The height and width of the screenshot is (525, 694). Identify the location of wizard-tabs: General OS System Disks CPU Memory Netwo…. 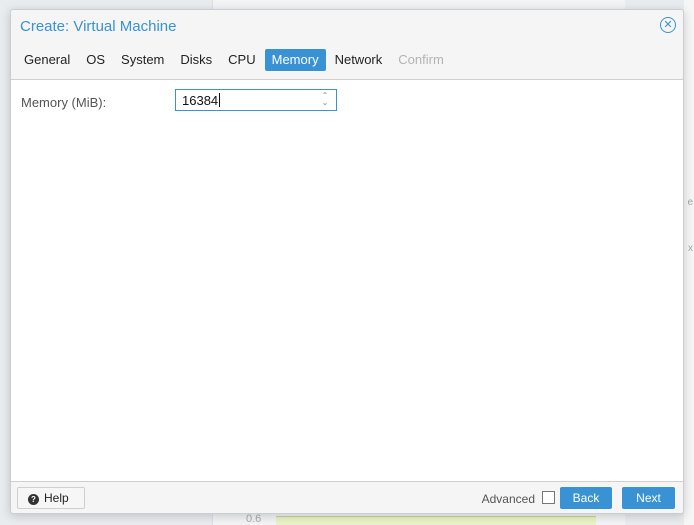
(235, 61).